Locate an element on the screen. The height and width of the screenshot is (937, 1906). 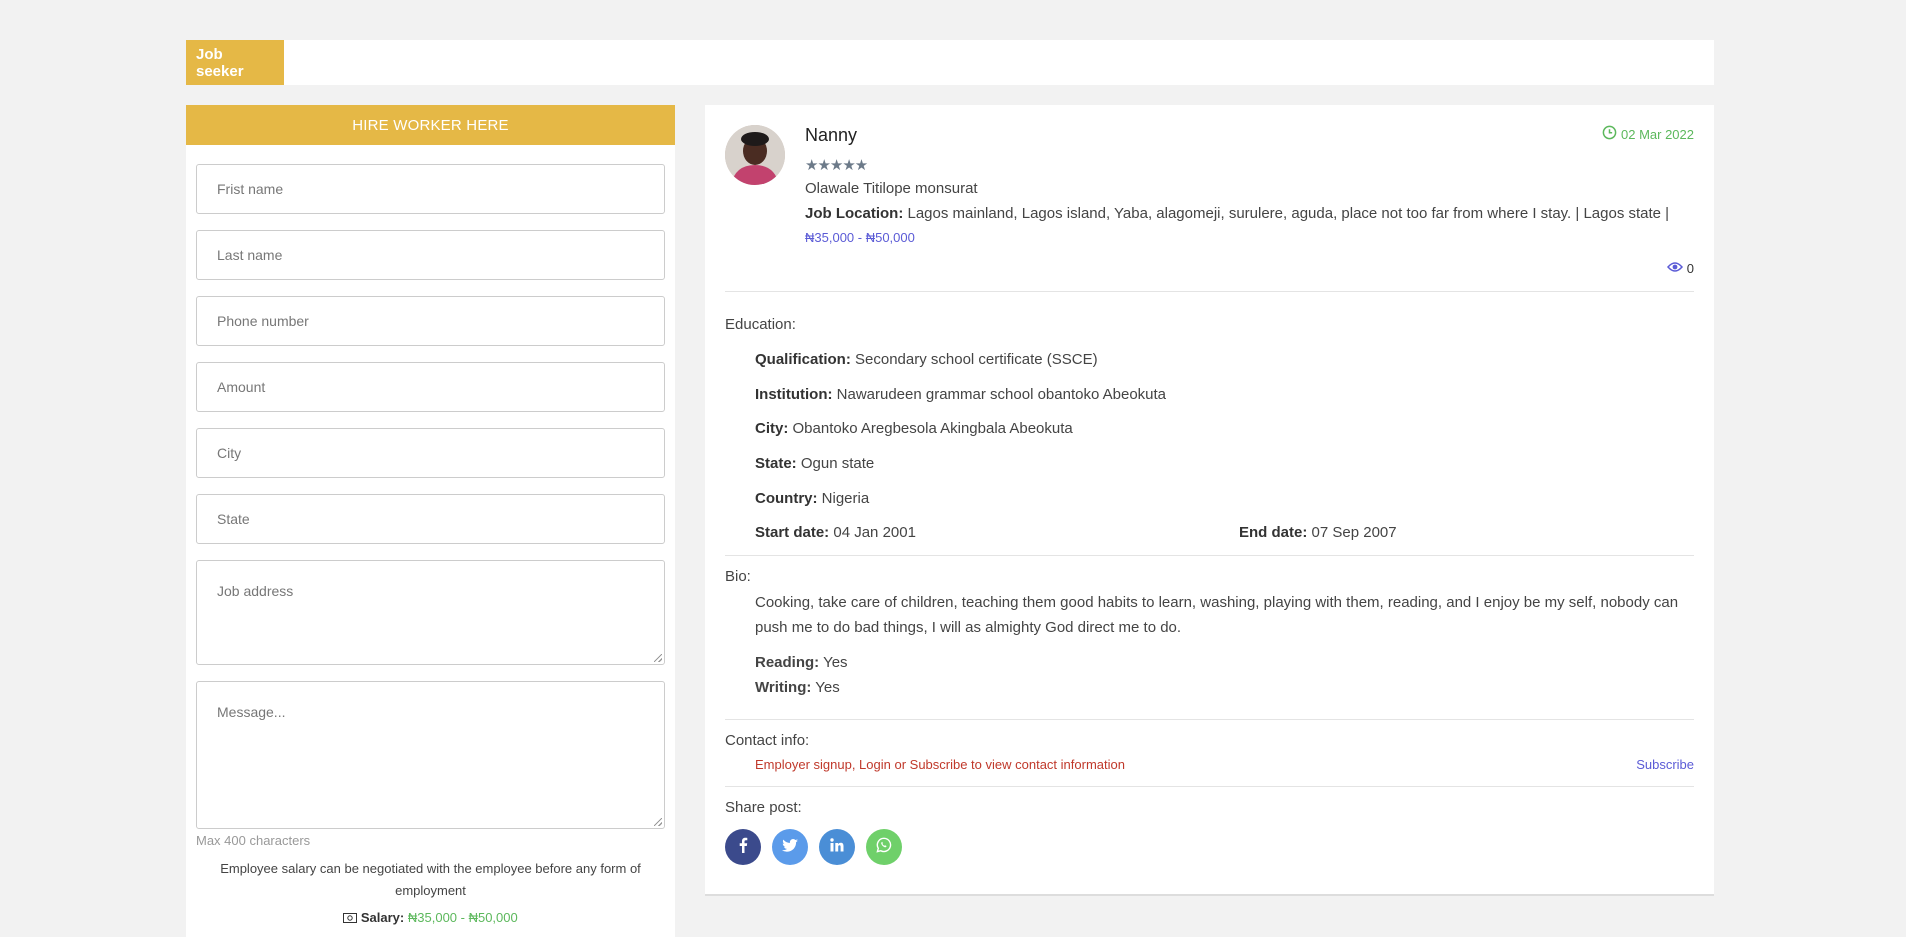
linkedin-icon is located at coordinates (837, 847).